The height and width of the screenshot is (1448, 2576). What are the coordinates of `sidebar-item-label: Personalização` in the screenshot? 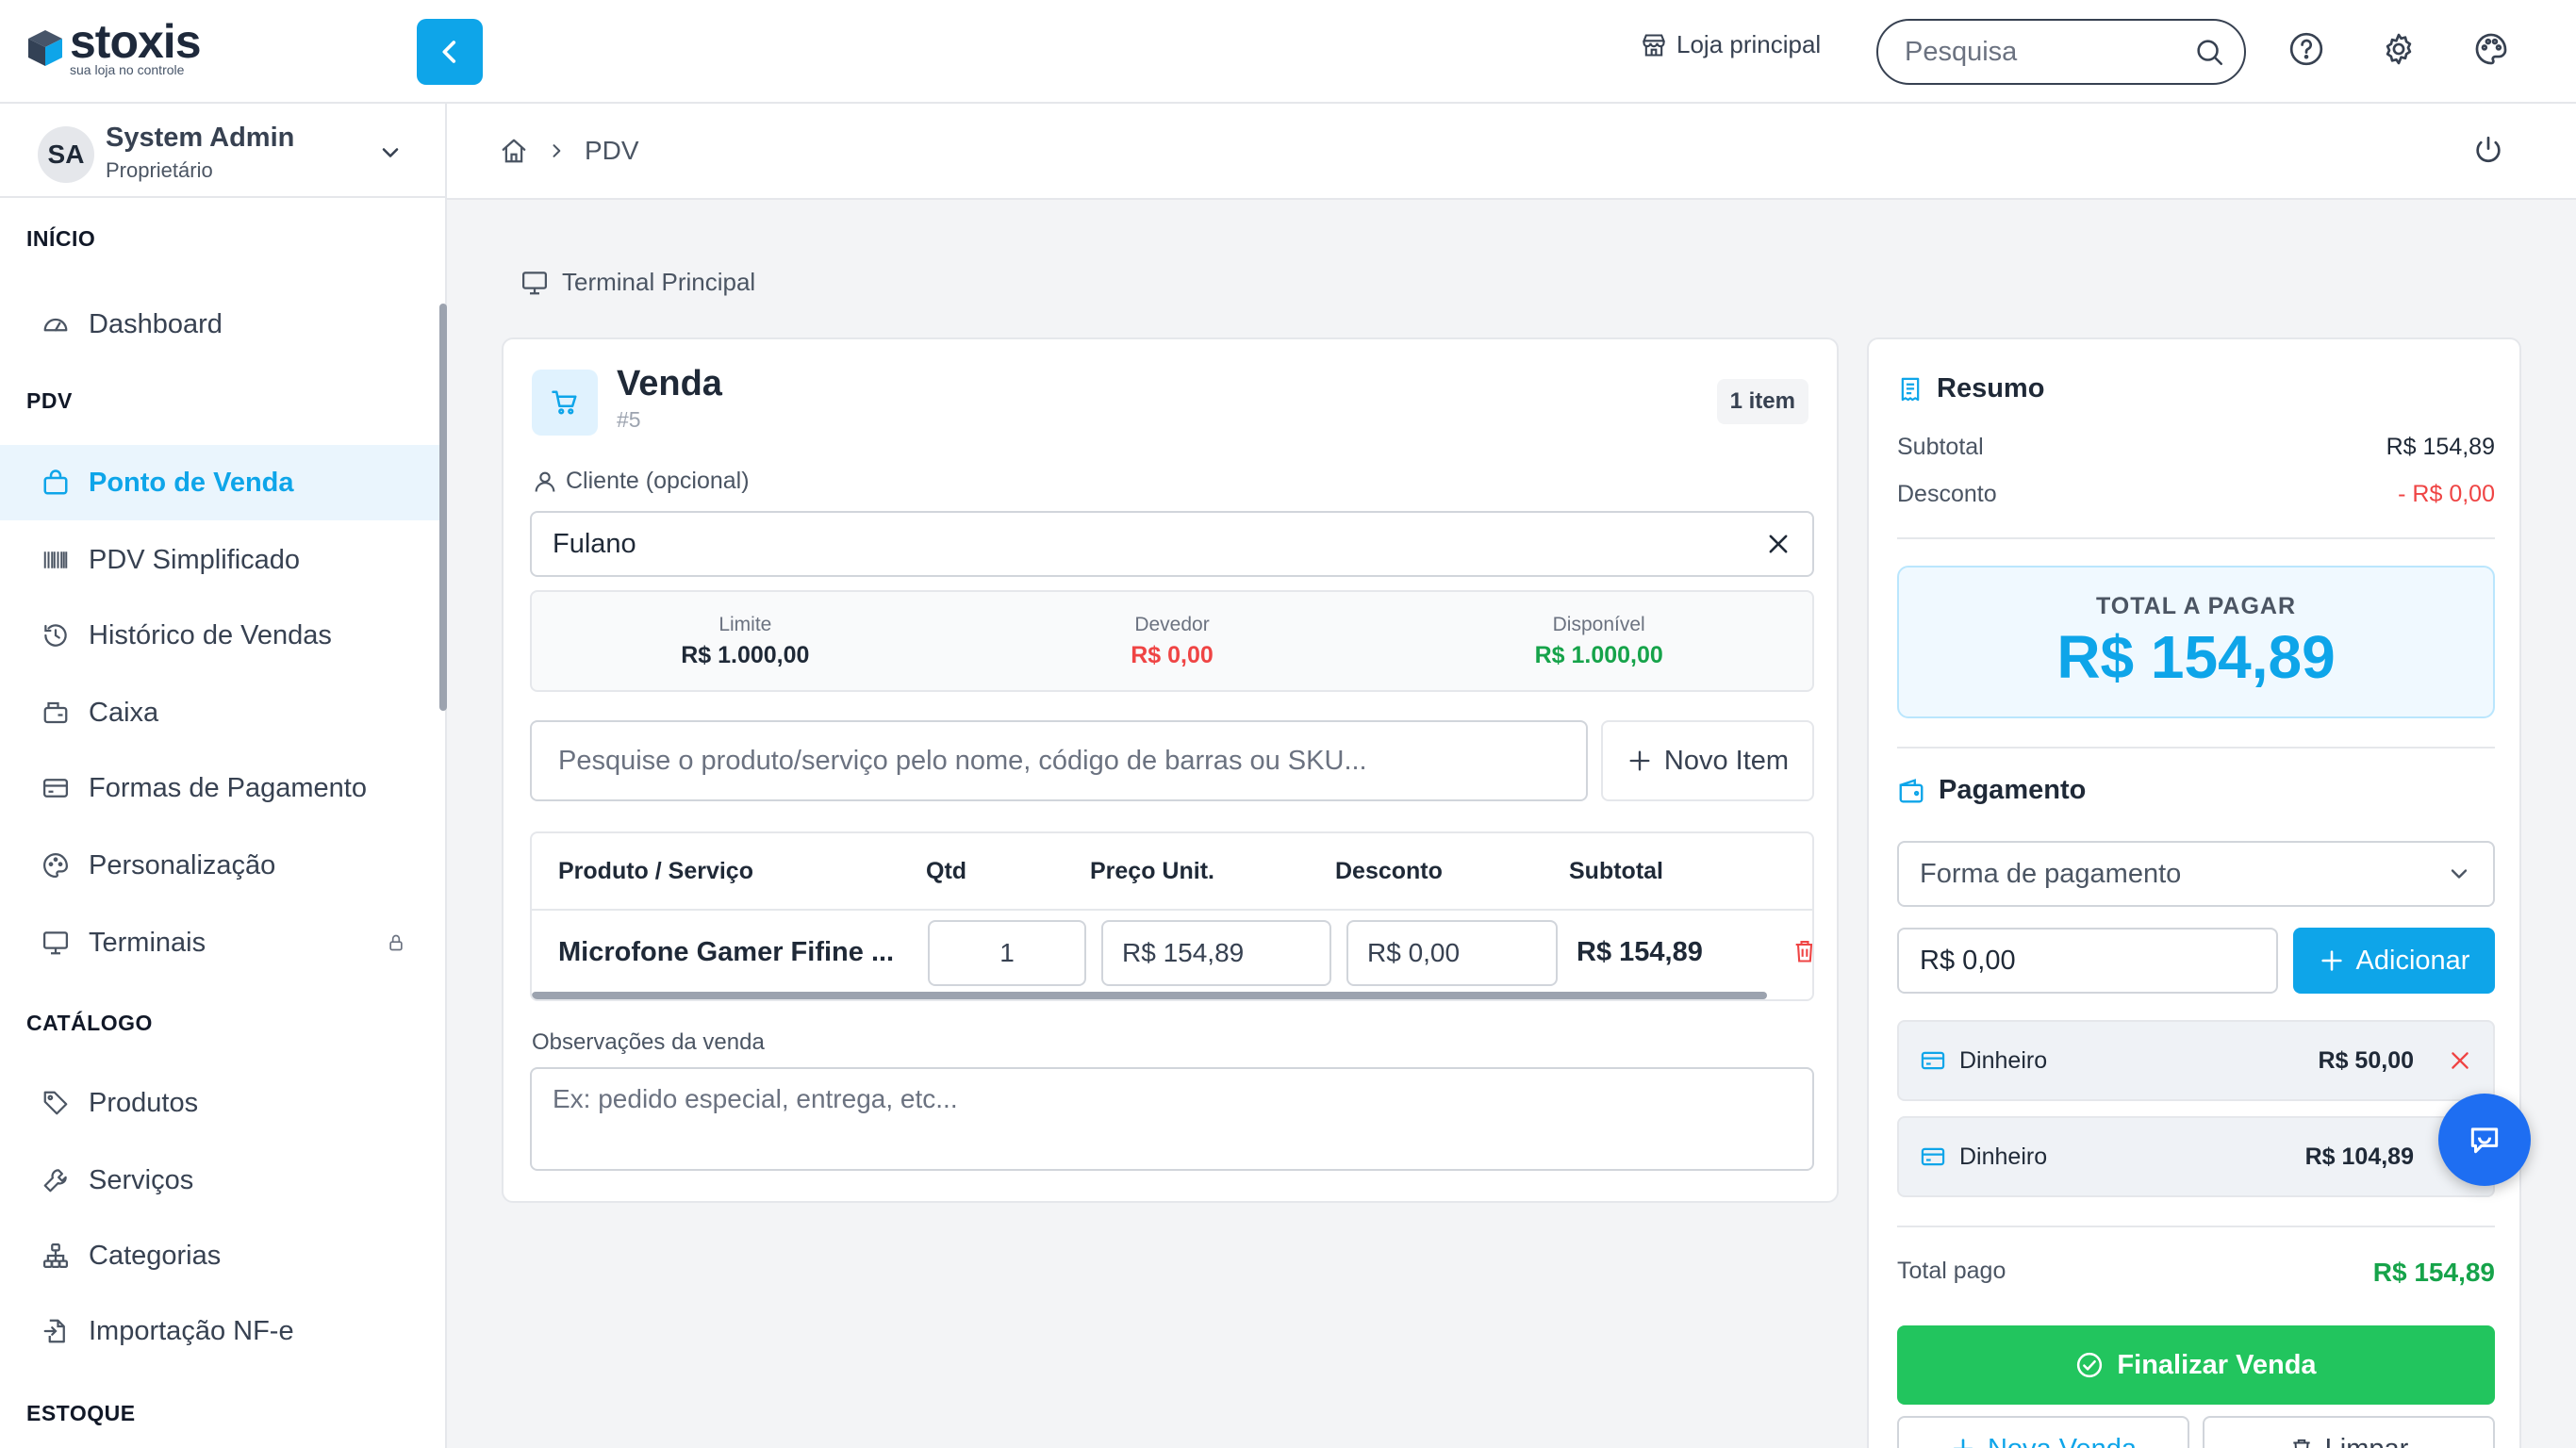 It's located at (182, 864).